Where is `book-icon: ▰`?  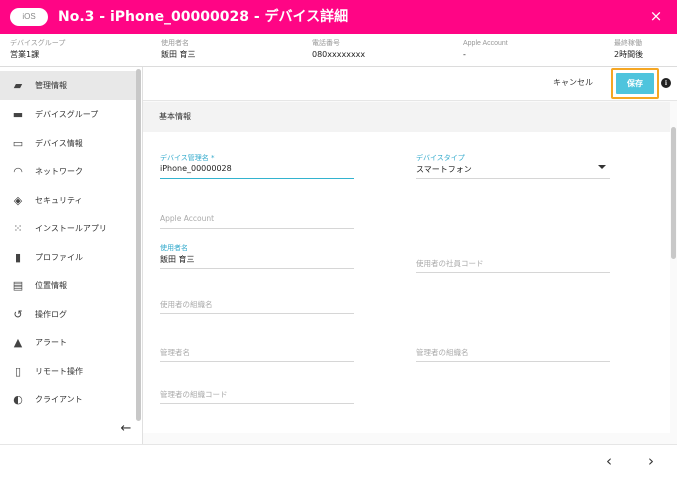 book-icon: ▰ is located at coordinates (18, 85).